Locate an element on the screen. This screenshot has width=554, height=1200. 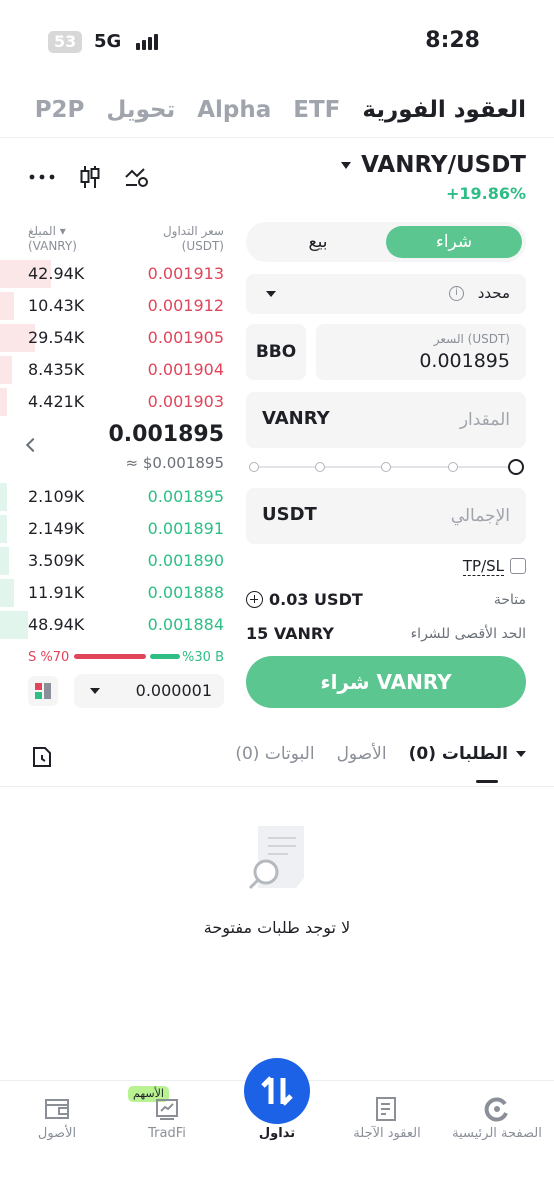
ask-amount: 29.54K is located at coordinates (56, 337).